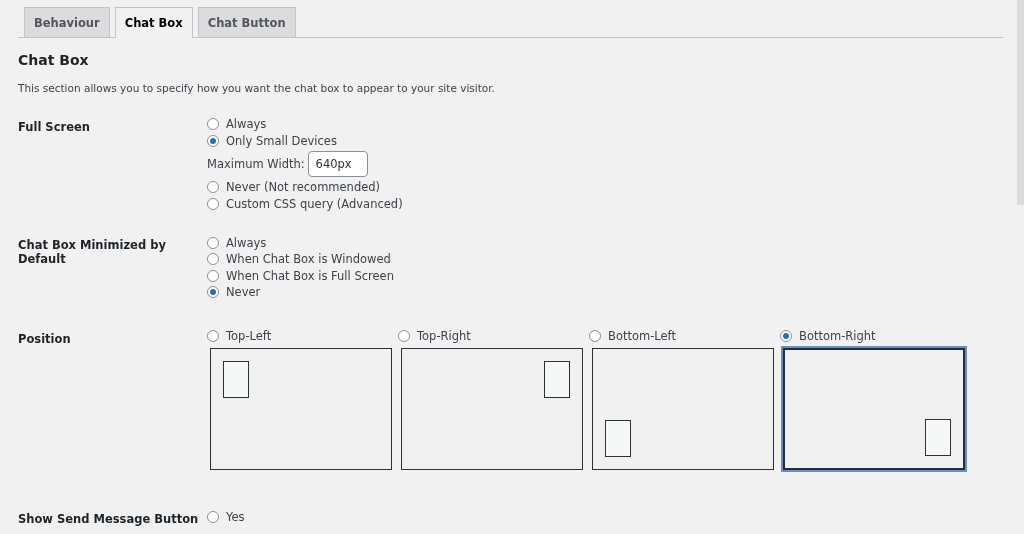  What do you see at coordinates (257, 88) in the screenshot?
I see `section-description: This section allows you to specify how you want the chat box to appear to your site visitor.` at bounding box center [257, 88].